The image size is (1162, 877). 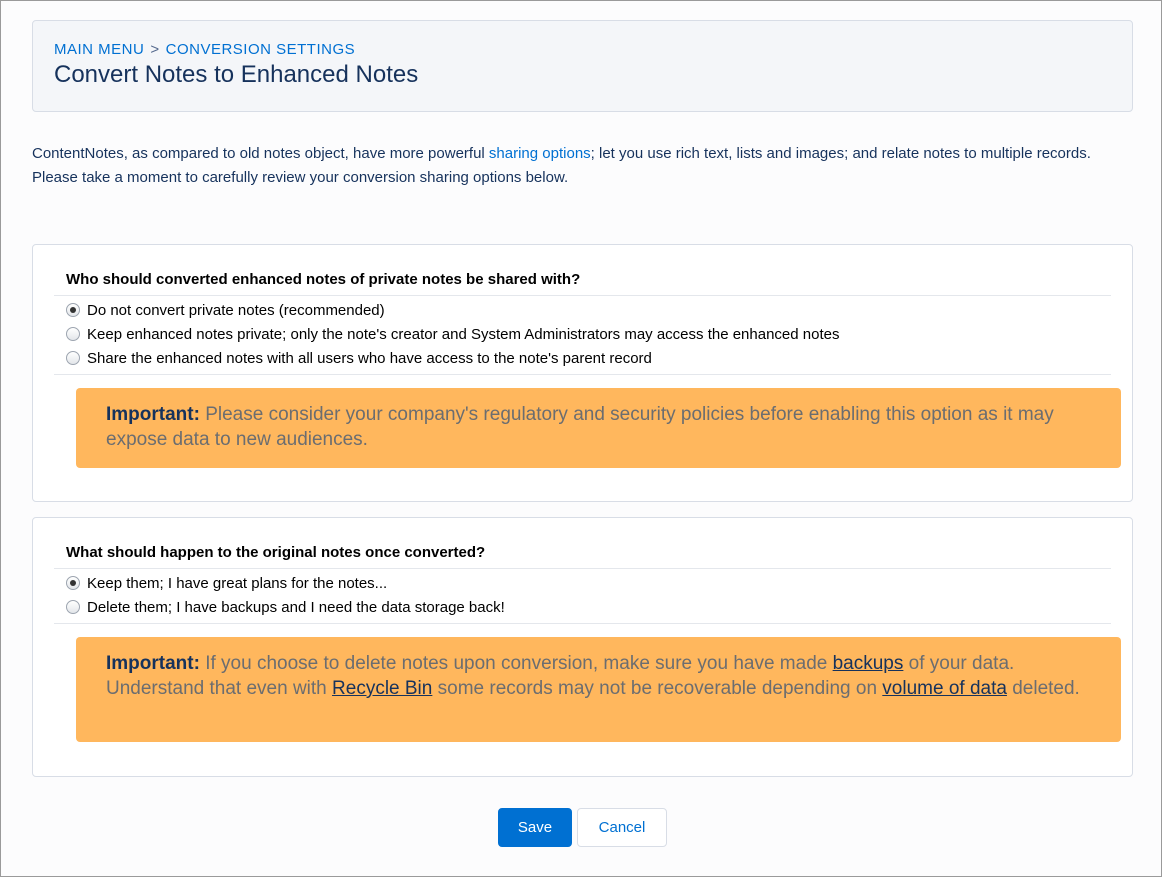 I want to click on cancel-button: Cancel, so click(x=622, y=827).